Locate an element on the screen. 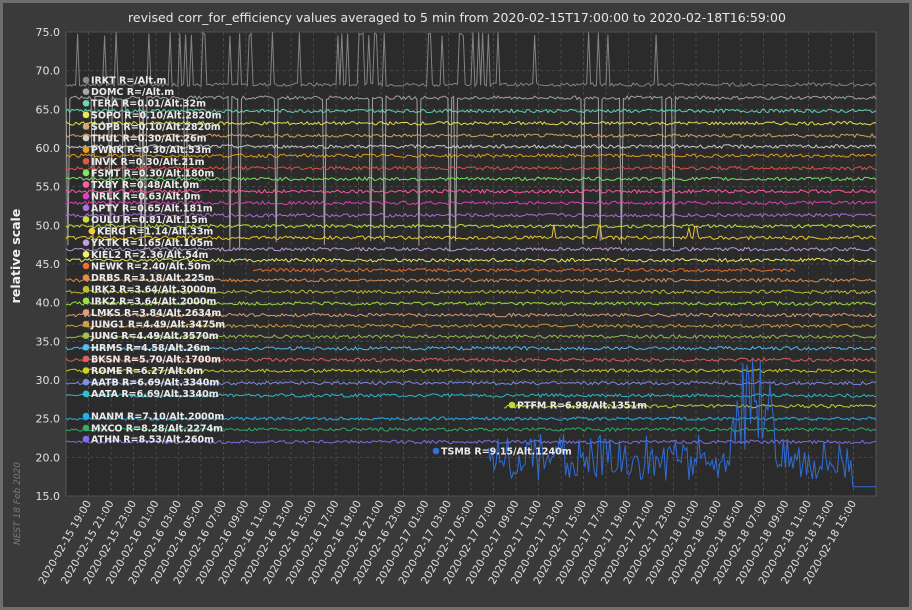 The width and height of the screenshot is (912, 610). legend-label: KIEL2 R=2.36/Alt.54m is located at coordinates (150, 255).